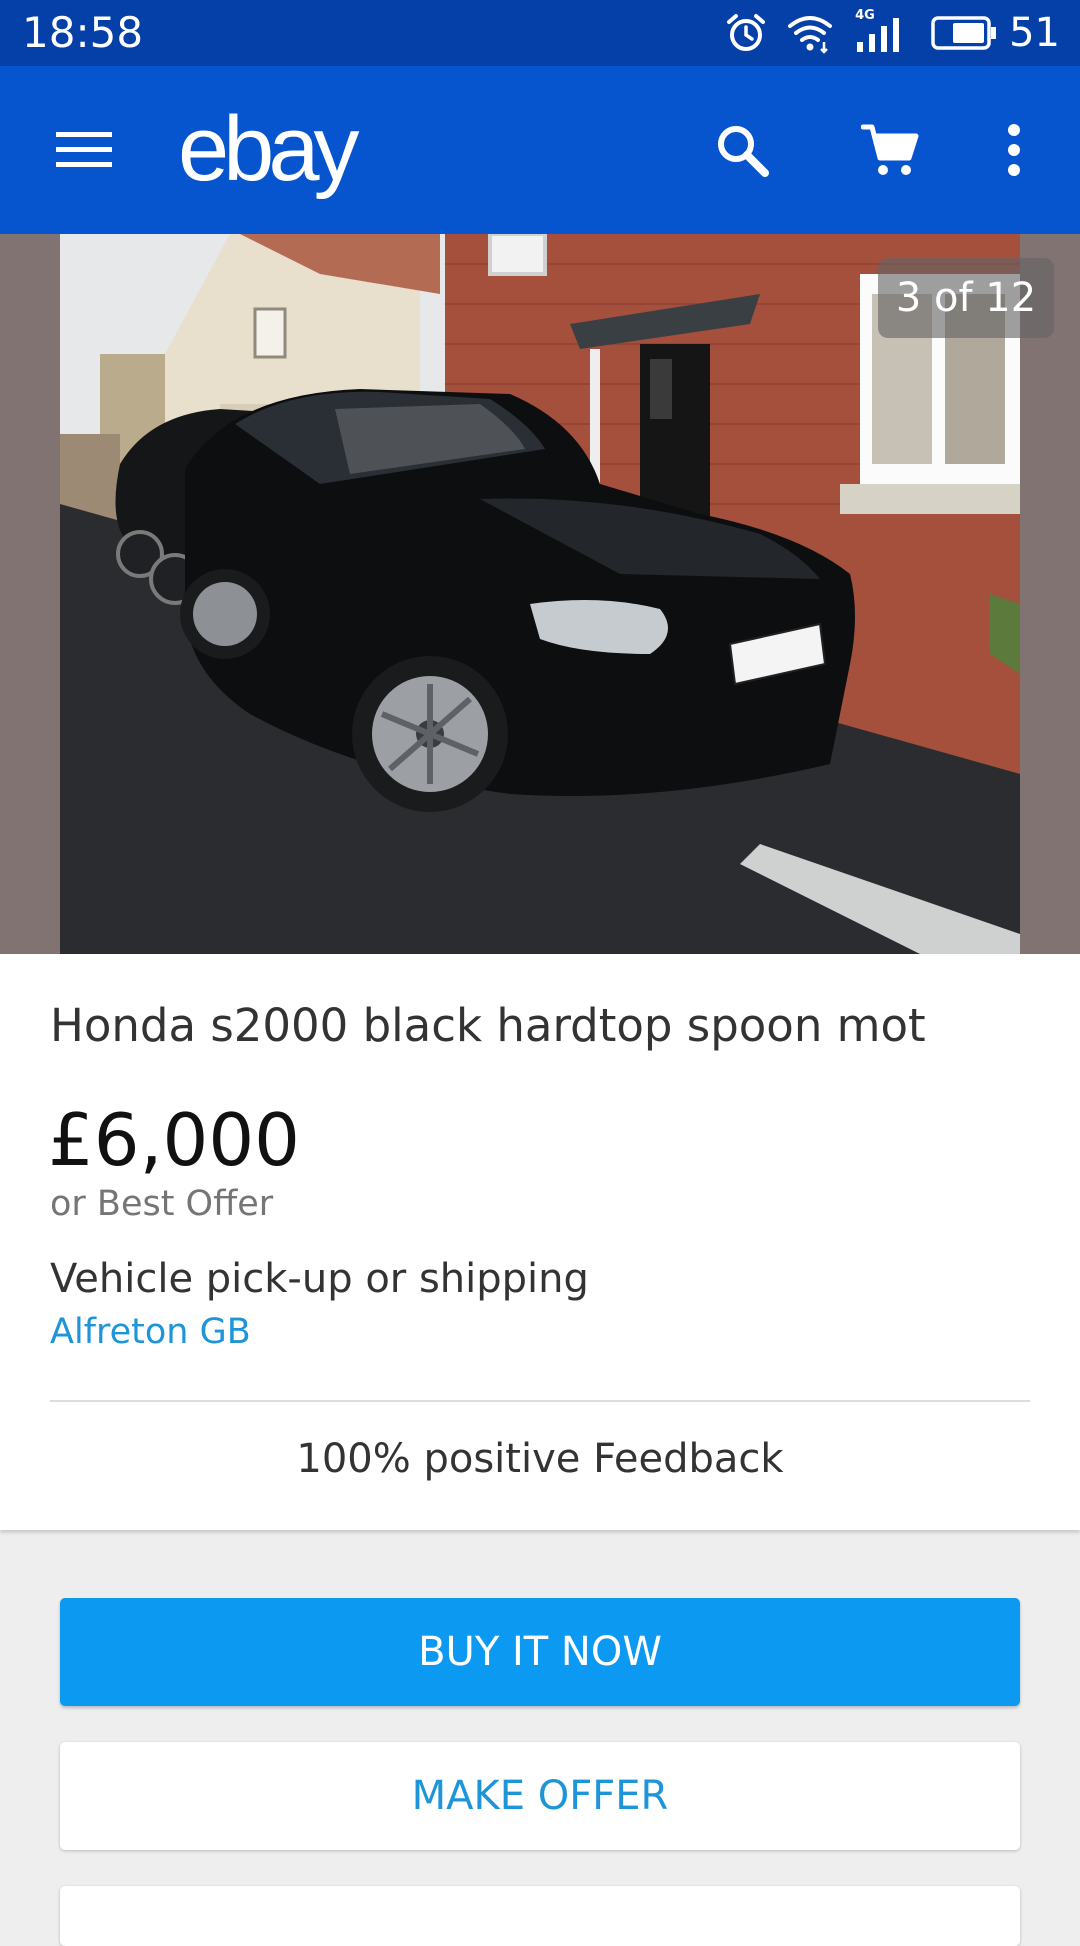 The width and height of the screenshot is (1080, 1946). What do you see at coordinates (83, 32) in the screenshot?
I see `status-time: 18:58` at bounding box center [83, 32].